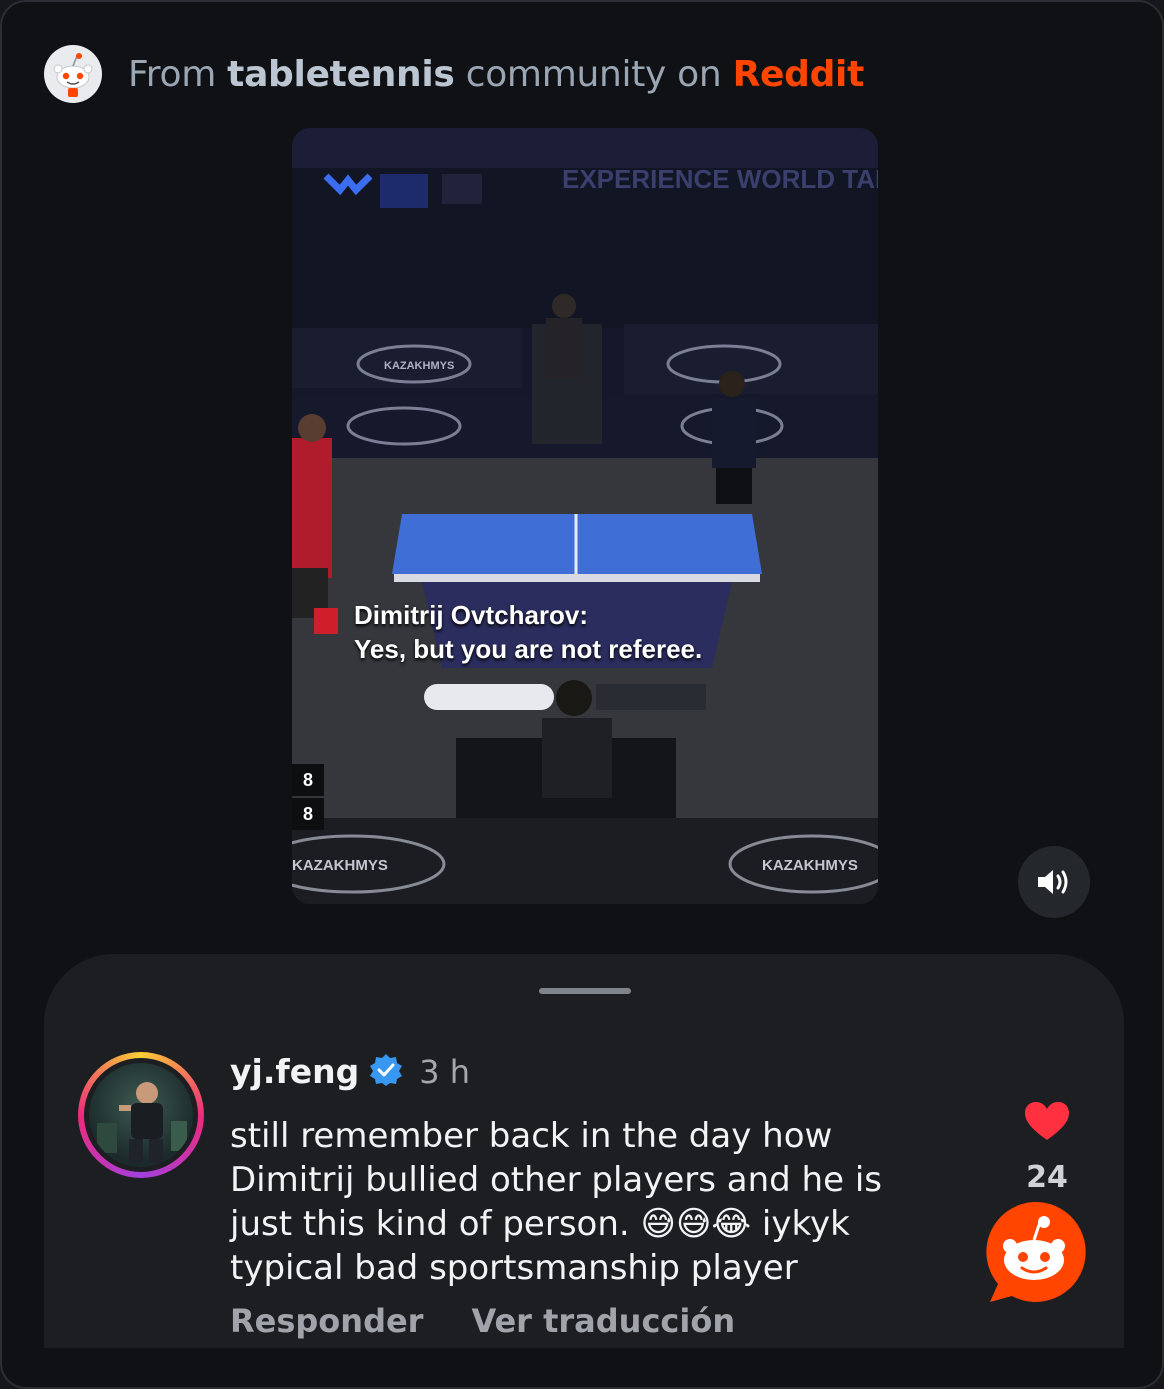 This screenshot has width=1164, height=1389. I want to click on like-count: 24, so click(1047, 1177).